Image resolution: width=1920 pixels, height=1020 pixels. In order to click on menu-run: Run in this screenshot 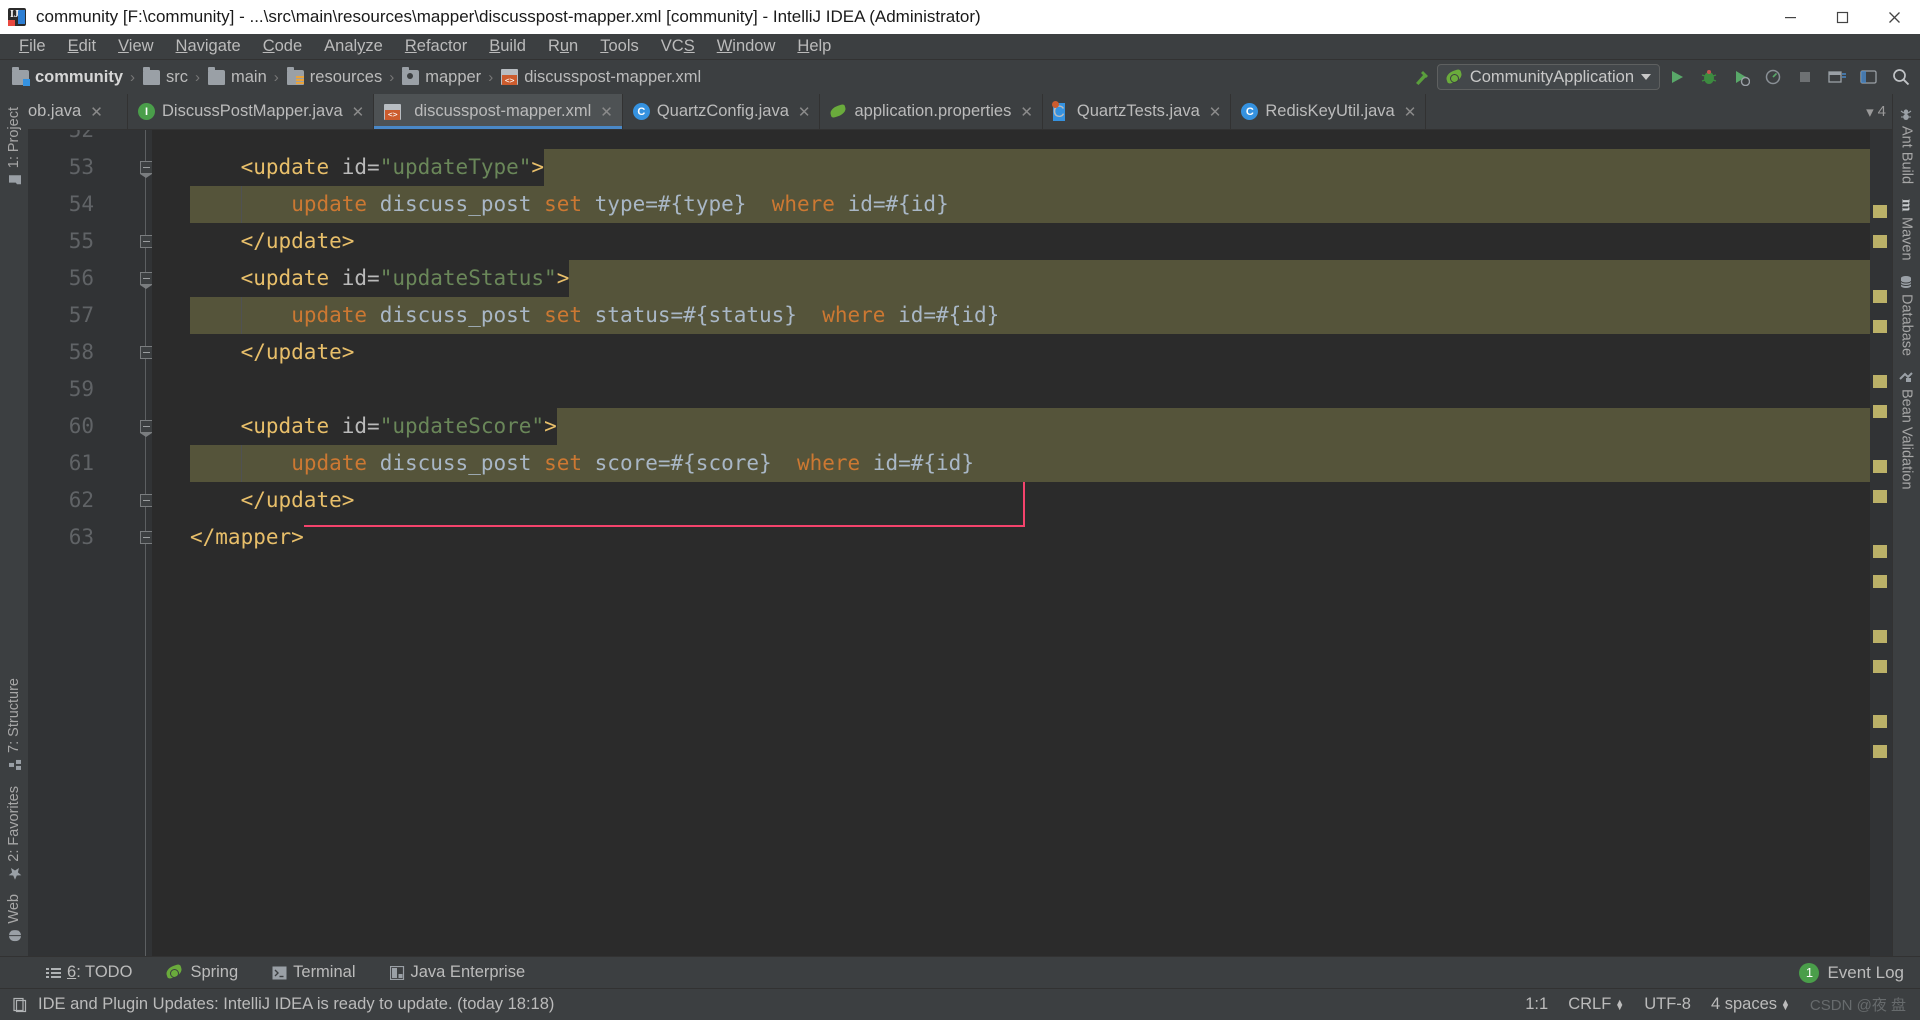, I will do `click(563, 46)`.